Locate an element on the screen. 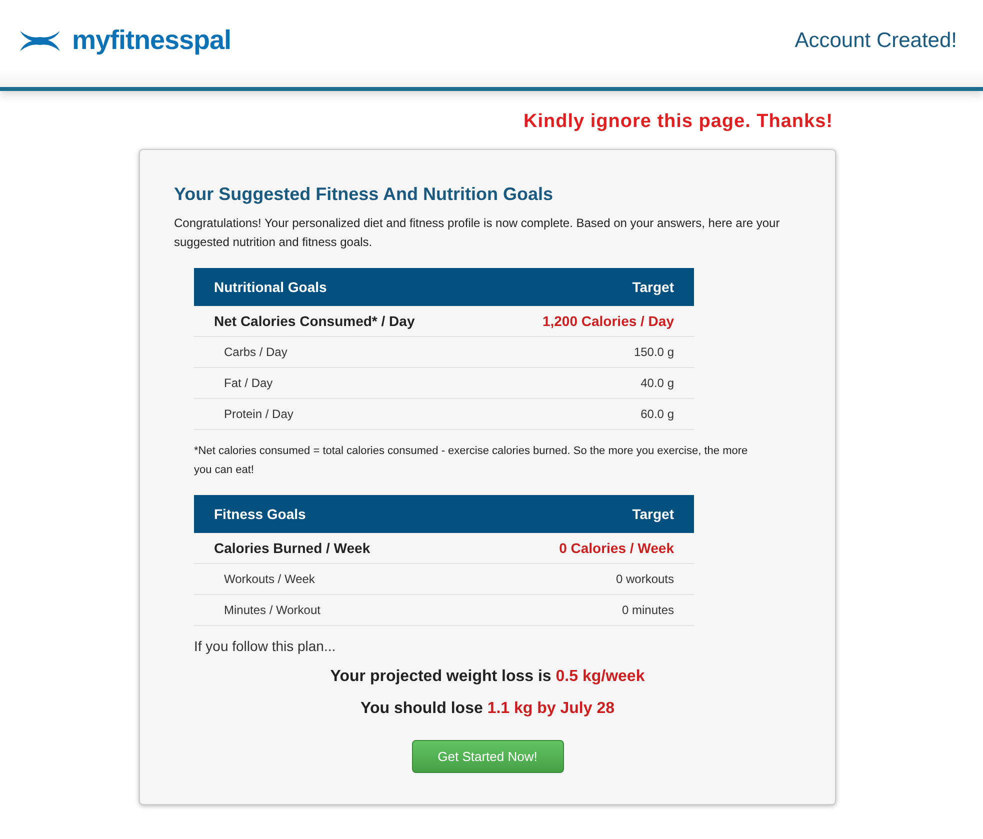 The image size is (983, 839). logo-text: myfitnesspal is located at coordinates (152, 40).